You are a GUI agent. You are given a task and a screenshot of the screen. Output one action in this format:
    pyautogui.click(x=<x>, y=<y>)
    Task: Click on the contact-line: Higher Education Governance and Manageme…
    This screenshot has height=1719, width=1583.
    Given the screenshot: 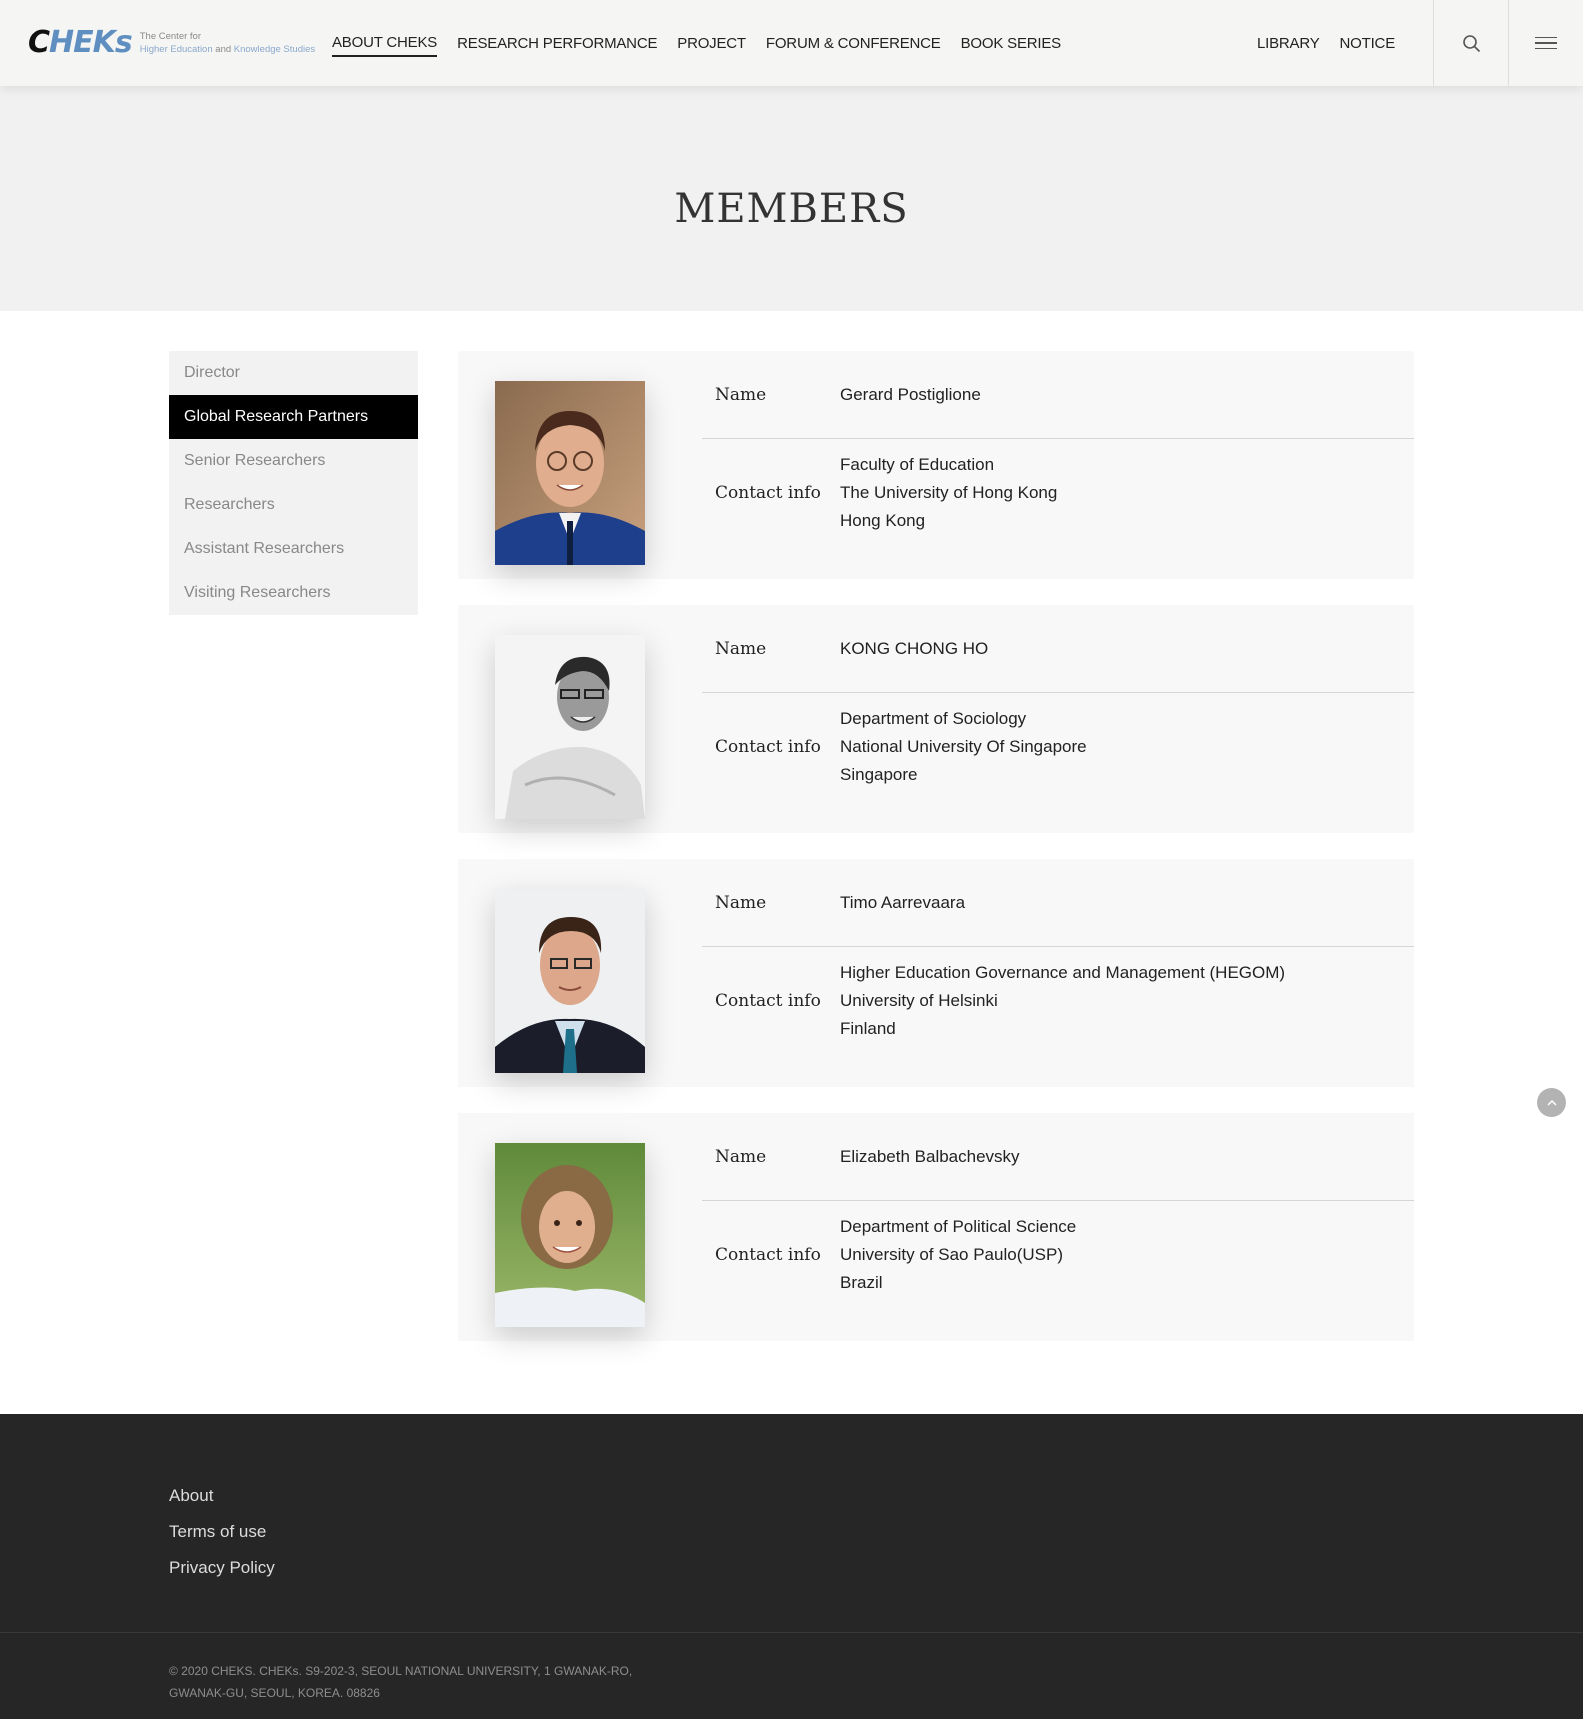 What is the action you would take?
    pyautogui.click(x=1063, y=972)
    